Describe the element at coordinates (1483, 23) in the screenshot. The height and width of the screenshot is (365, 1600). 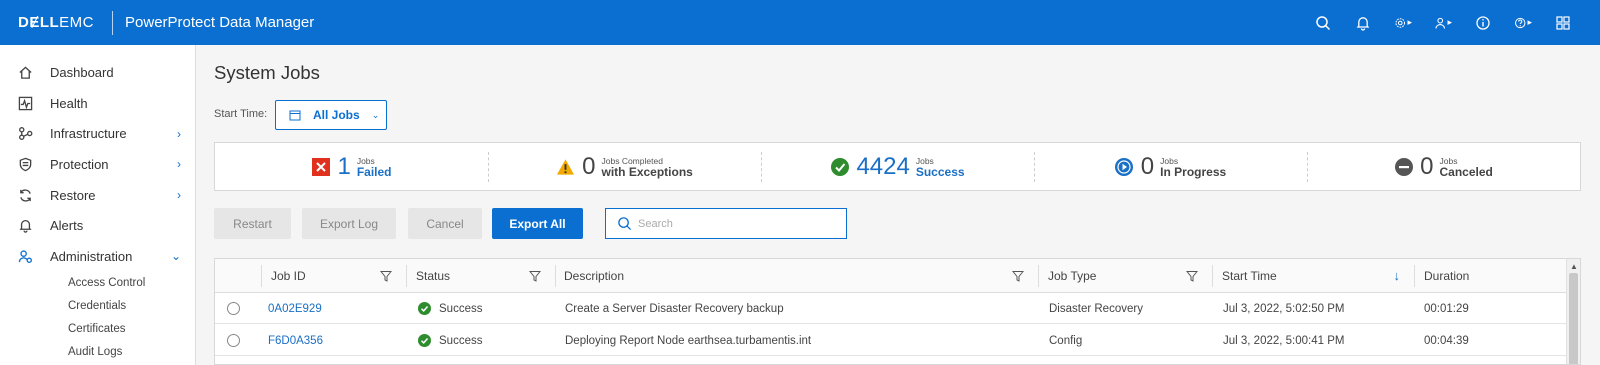
I see `info-icon` at that location.